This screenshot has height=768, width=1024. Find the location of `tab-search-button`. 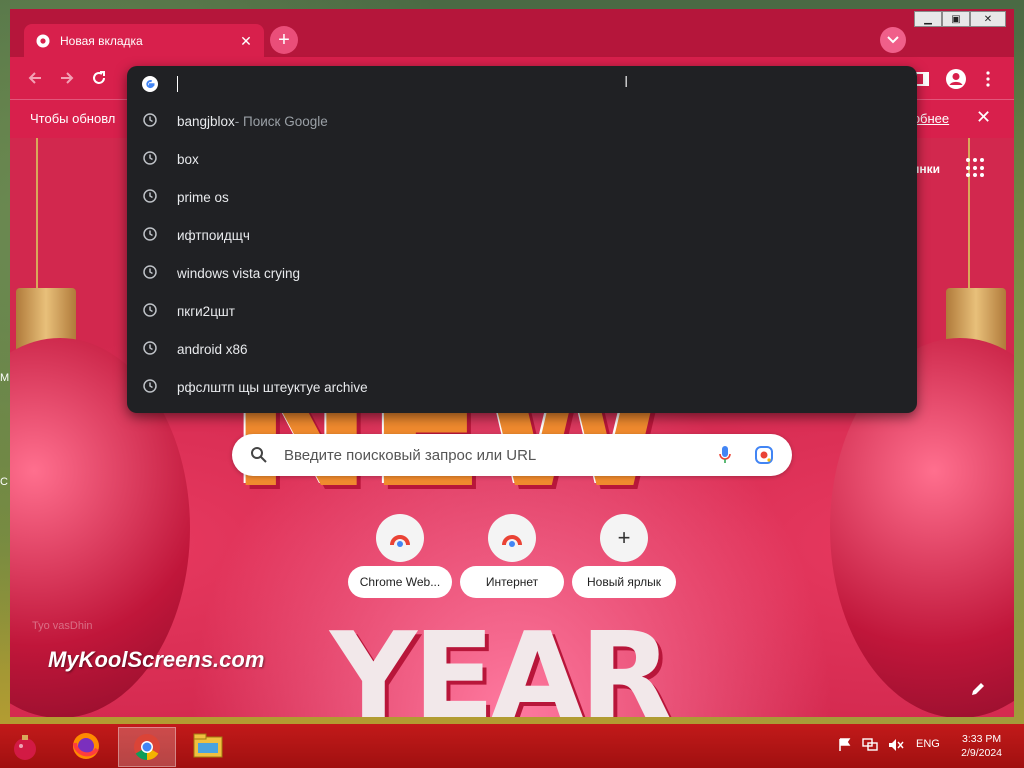

tab-search-button is located at coordinates (893, 40).